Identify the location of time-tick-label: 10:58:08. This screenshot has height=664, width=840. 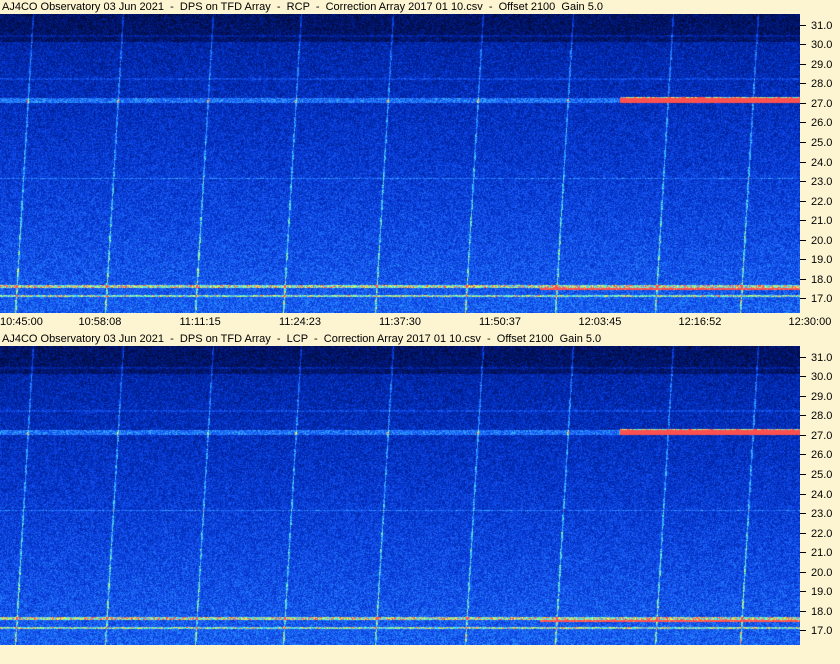
(100, 322).